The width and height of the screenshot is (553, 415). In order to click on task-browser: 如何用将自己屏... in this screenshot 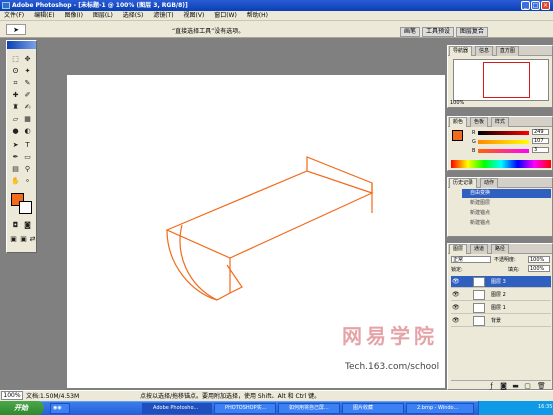, I will do `click(309, 408)`.